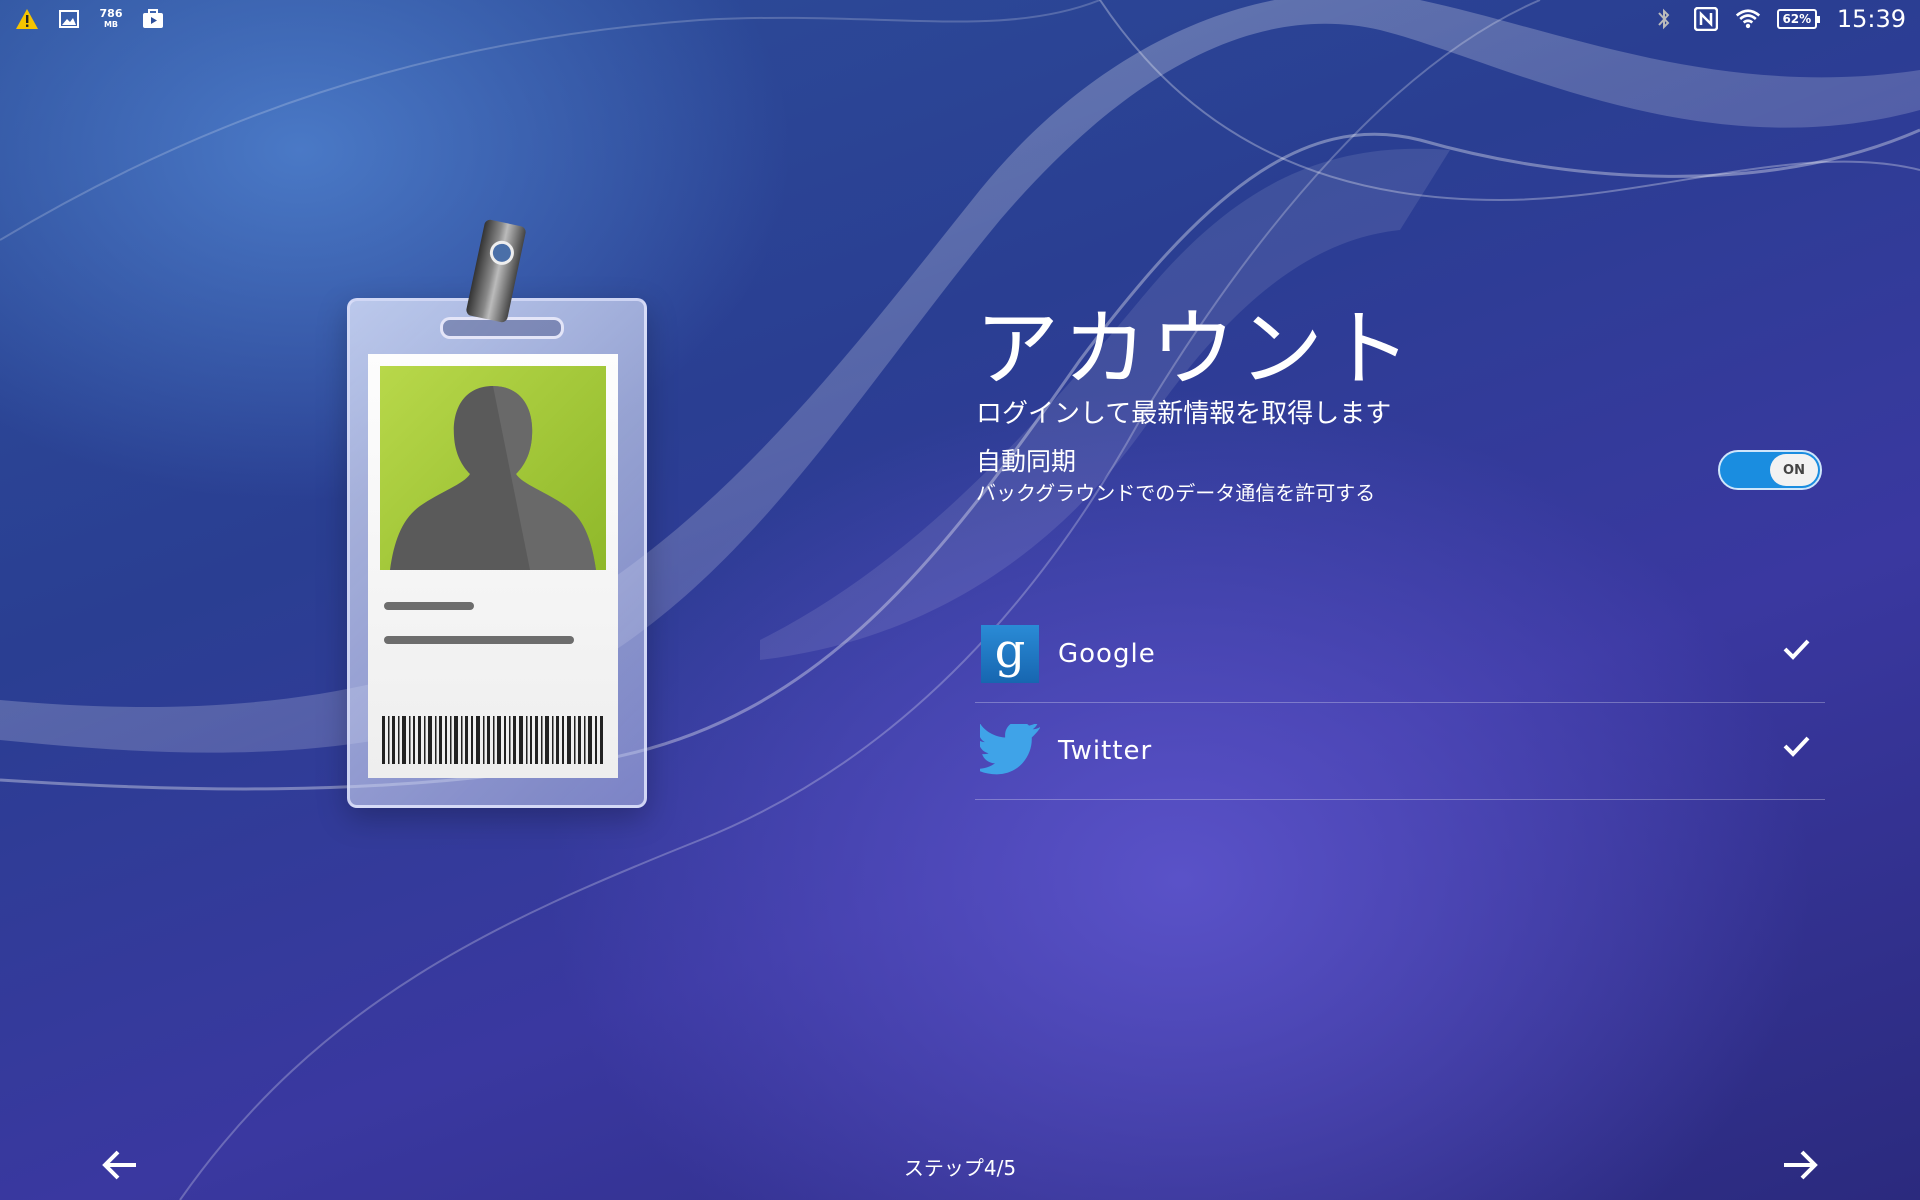 This screenshot has height=1200, width=1920. What do you see at coordinates (1195, 349) in the screenshot?
I see `page-title: アカウント` at bounding box center [1195, 349].